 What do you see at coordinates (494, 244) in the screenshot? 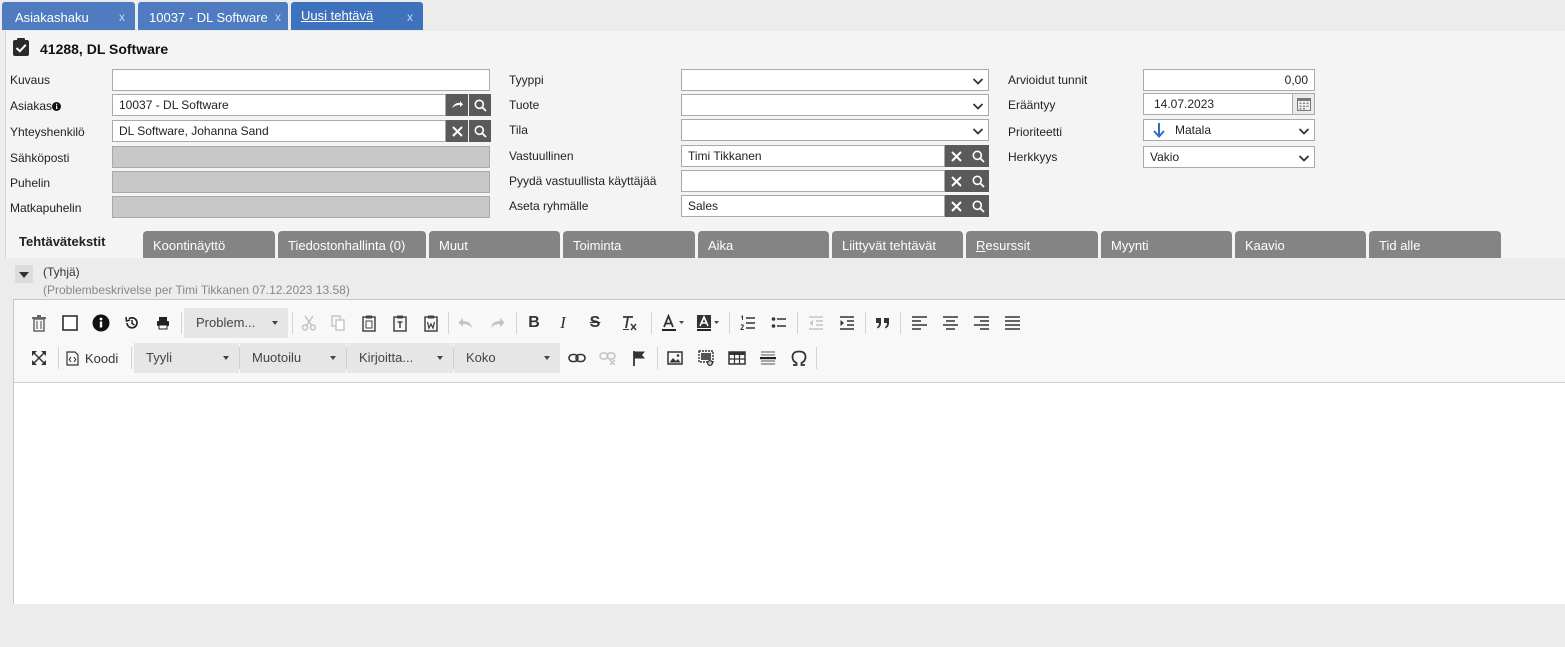
I see `tab-muut: Muut` at bounding box center [494, 244].